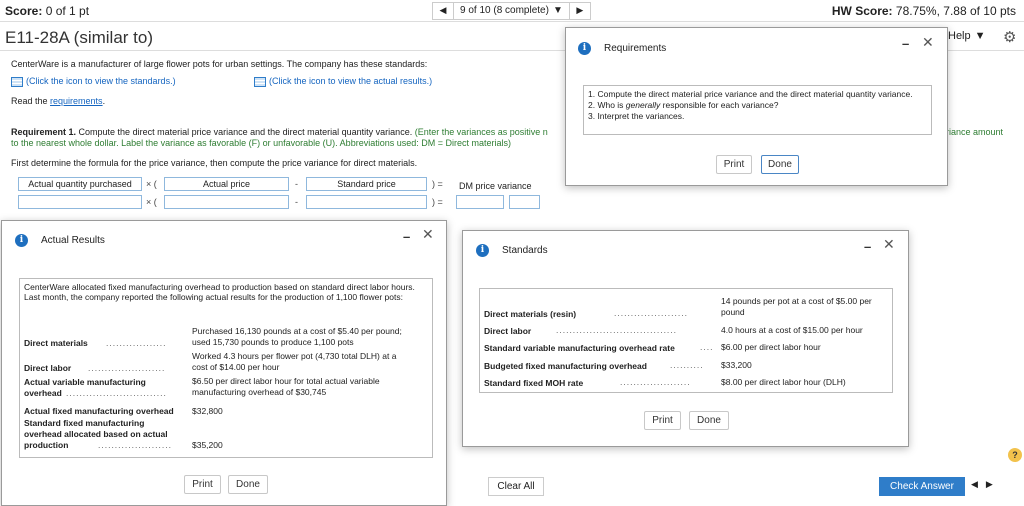 This screenshot has height=506, width=1024. Describe the element at coordinates (635, 48) in the screenshot. I see `dialog-title: Requirements` at that location.